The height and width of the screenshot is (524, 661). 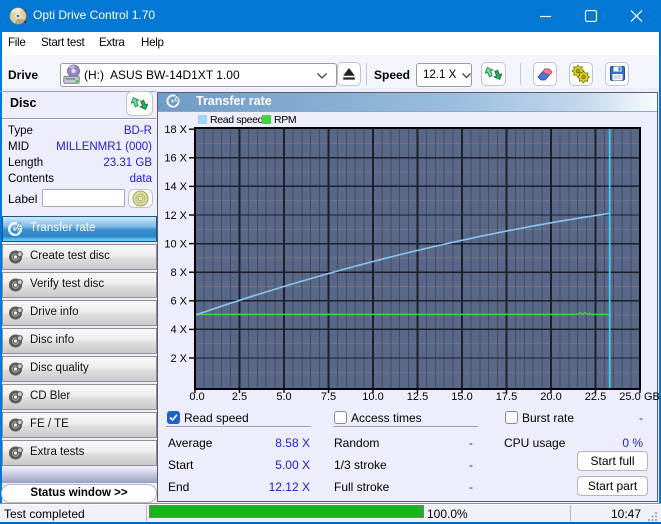 What do you see at coordinates (196, 397) in the screenshot?
I see `svg-text: 0.0` at bounding box center [196, 397].